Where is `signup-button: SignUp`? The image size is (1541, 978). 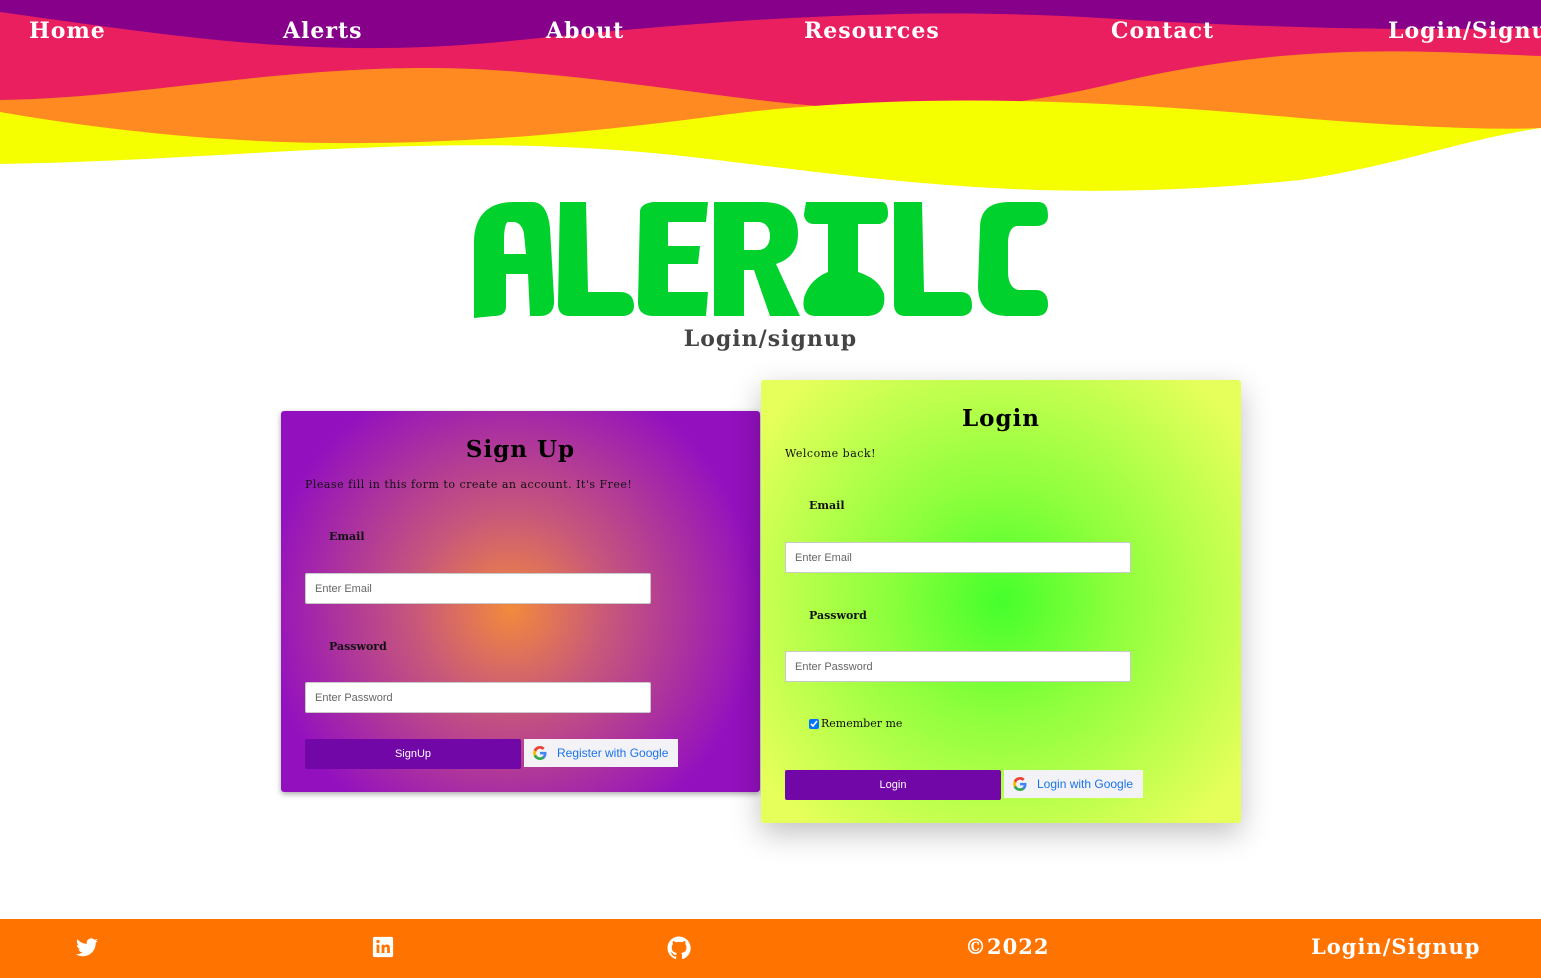
signup-button: SignUp is located at coordinates (413, 754).